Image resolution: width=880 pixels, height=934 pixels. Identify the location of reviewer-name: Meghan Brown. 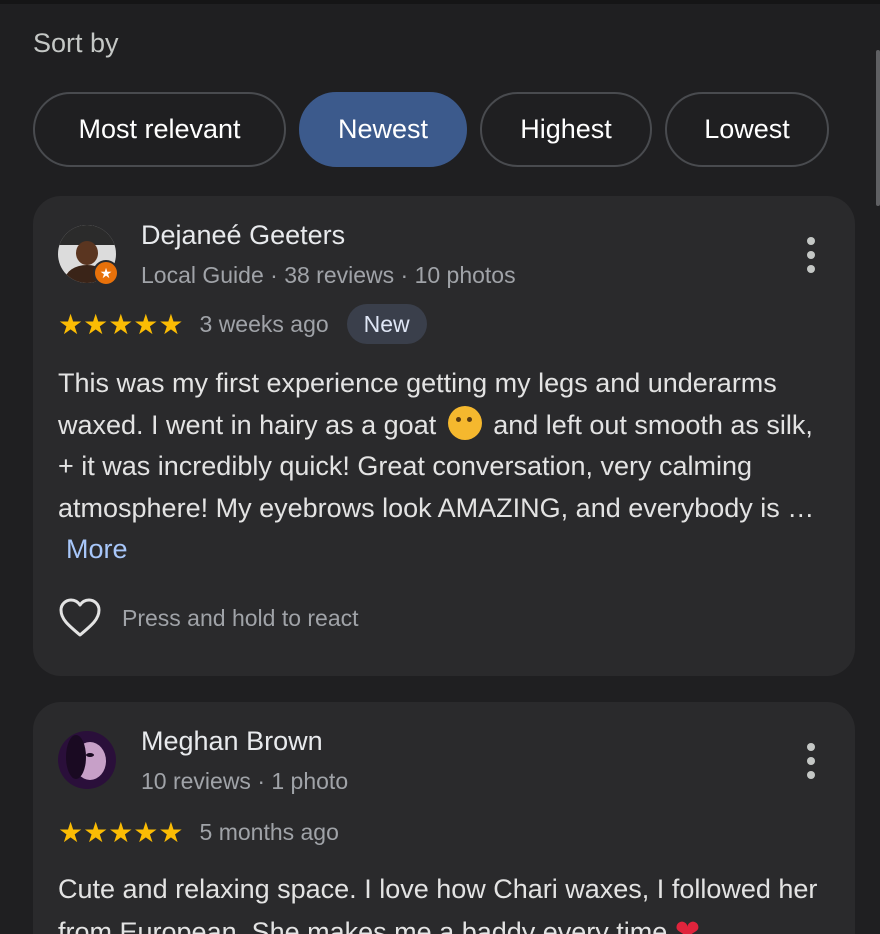
(232, 741).